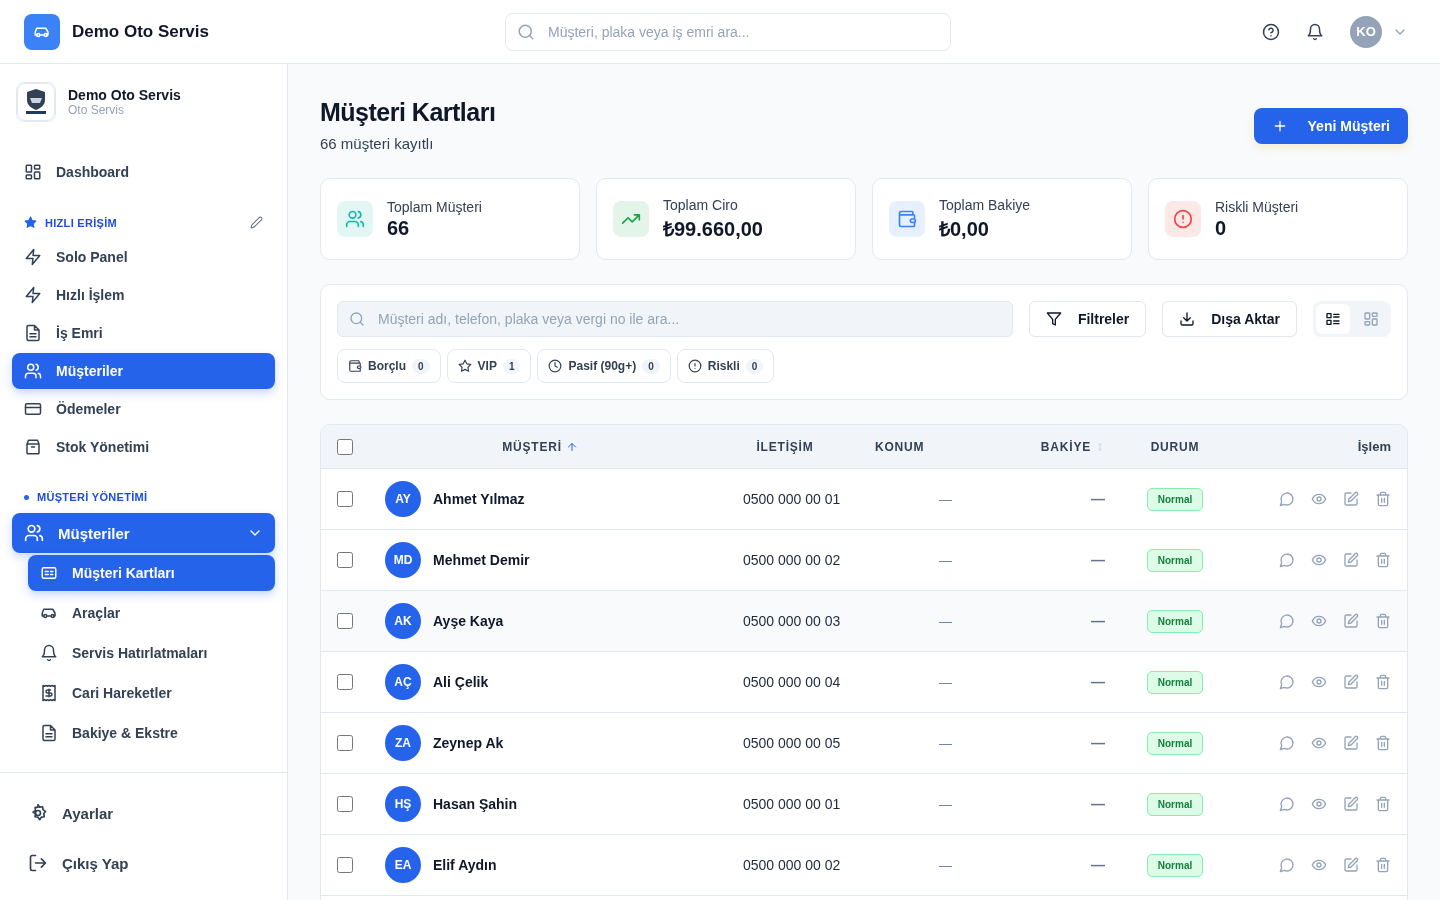 Image resolution: width=1440 pixels, height=900 pixels. I want to click on nav-item: Ödemeler, so click(143, 409).